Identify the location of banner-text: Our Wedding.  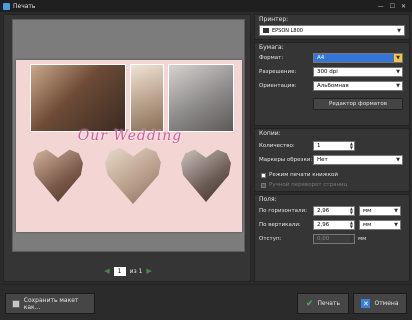
(130, 136).